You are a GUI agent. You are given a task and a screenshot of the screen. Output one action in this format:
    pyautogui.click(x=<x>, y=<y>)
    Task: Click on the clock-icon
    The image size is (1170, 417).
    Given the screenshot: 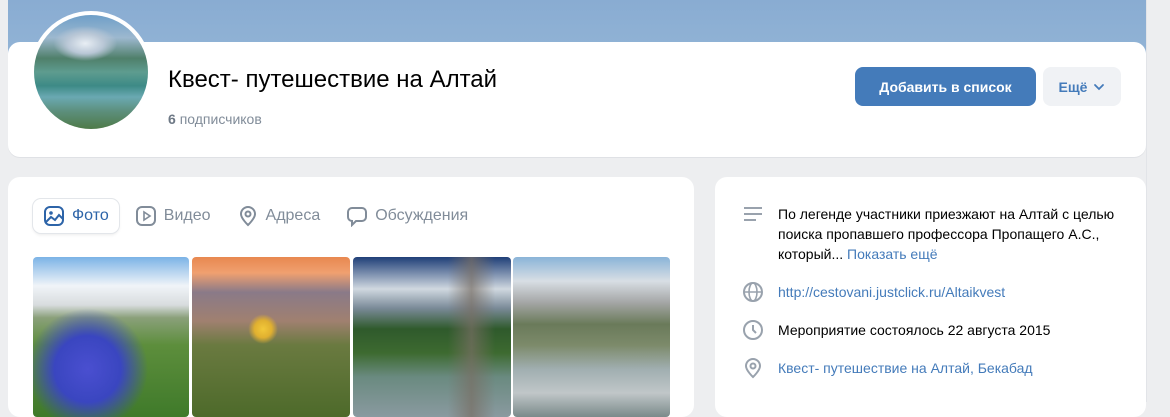 What is the action you would take?
    pyautogui.click(x=753, y=330)
    